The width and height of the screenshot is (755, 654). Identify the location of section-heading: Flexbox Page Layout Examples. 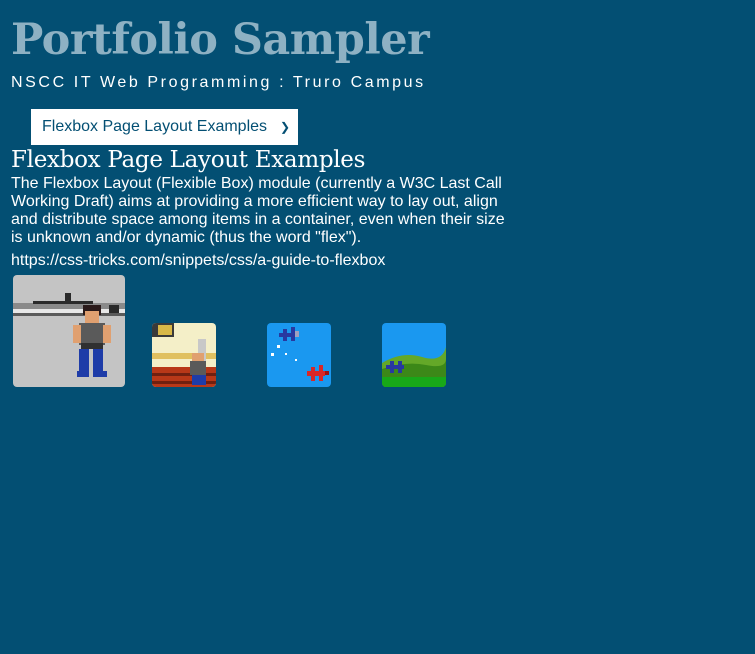
(188, 160).